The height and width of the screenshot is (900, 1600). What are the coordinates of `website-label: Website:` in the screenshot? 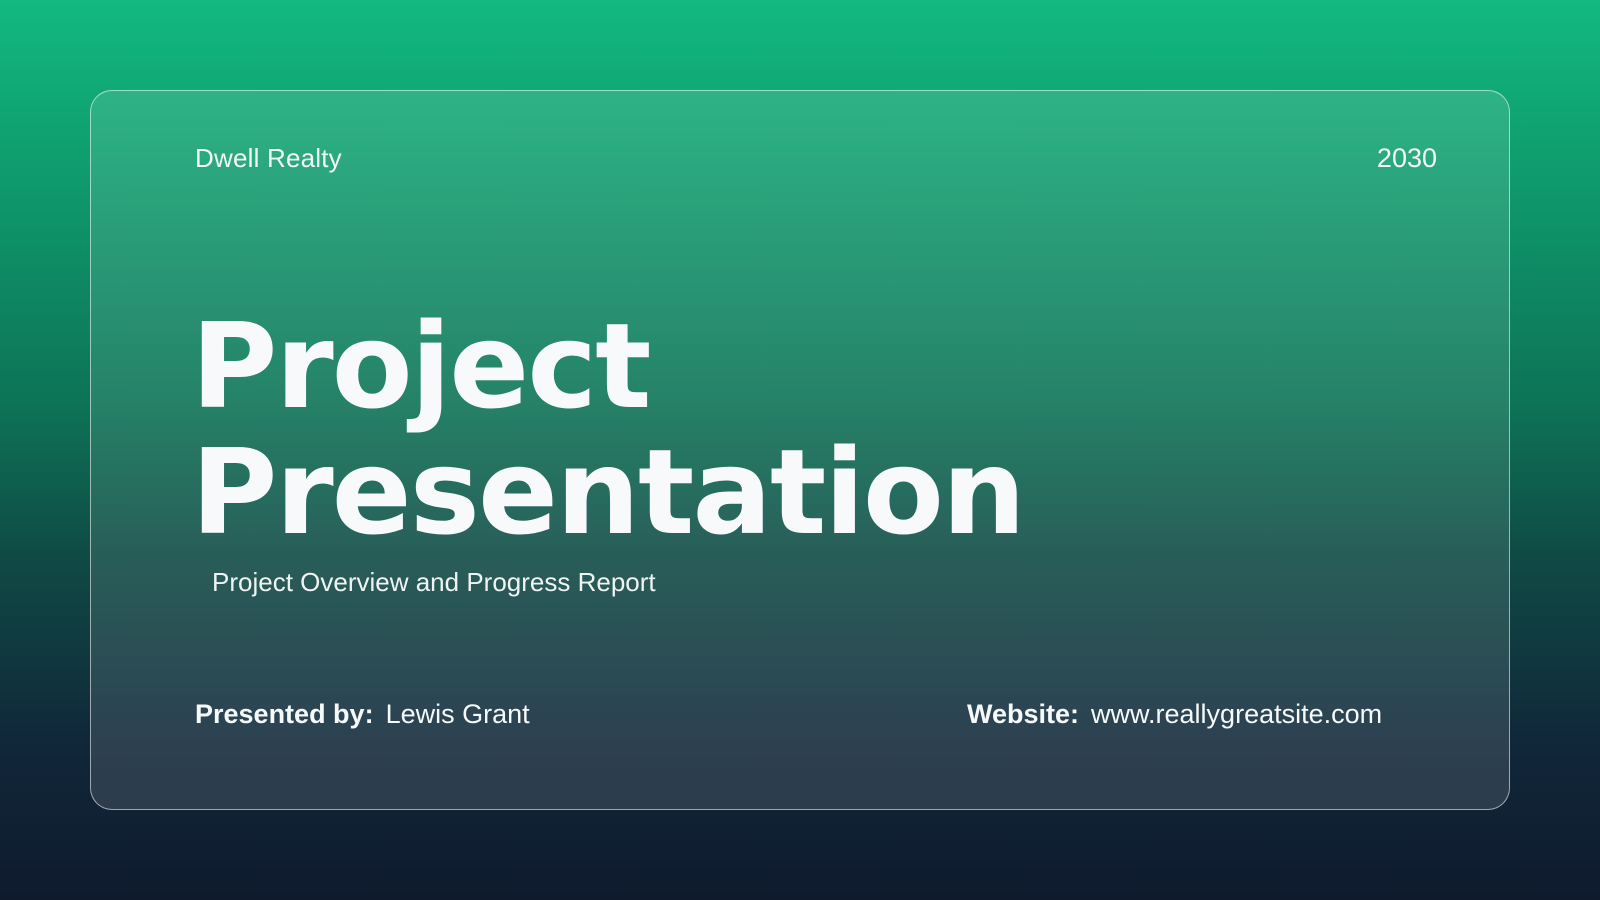 It's located at (1023, 714).